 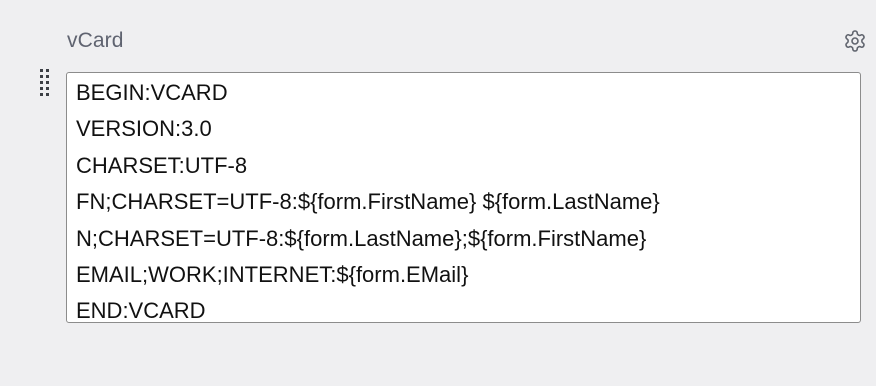 I want to click on textarea-line: EMAIL;WORK;INTERNET:${form.EMail}, so click(x=272, y=275).